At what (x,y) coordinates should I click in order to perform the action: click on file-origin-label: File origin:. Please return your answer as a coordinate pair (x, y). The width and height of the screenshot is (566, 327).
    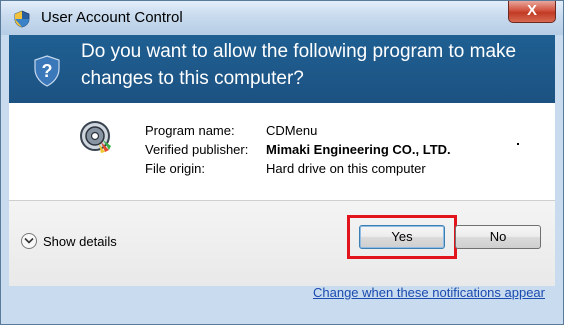
    Looking at the image, I should click on (175, 168).